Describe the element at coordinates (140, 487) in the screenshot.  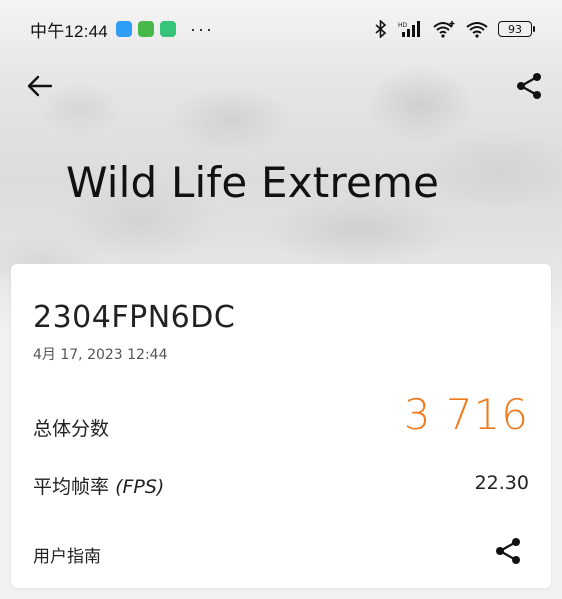
I see `average-fps-label-unit: (FPS)` at that location.